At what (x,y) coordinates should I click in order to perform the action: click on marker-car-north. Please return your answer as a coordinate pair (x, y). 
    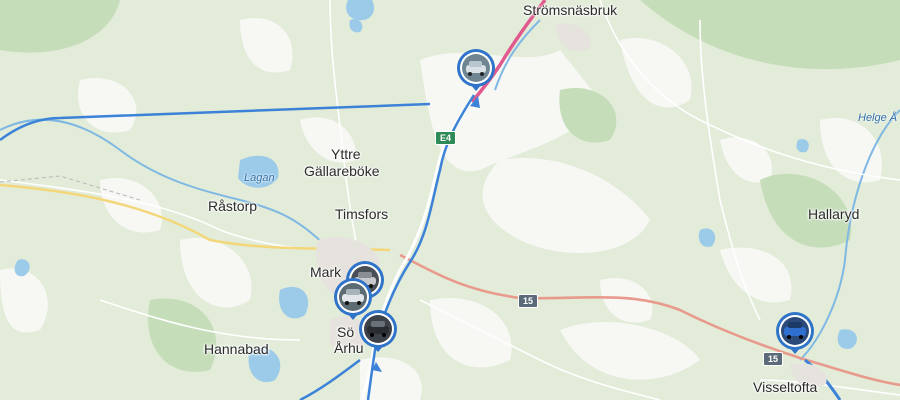
    Looking at the image, I should click on (476, 73).